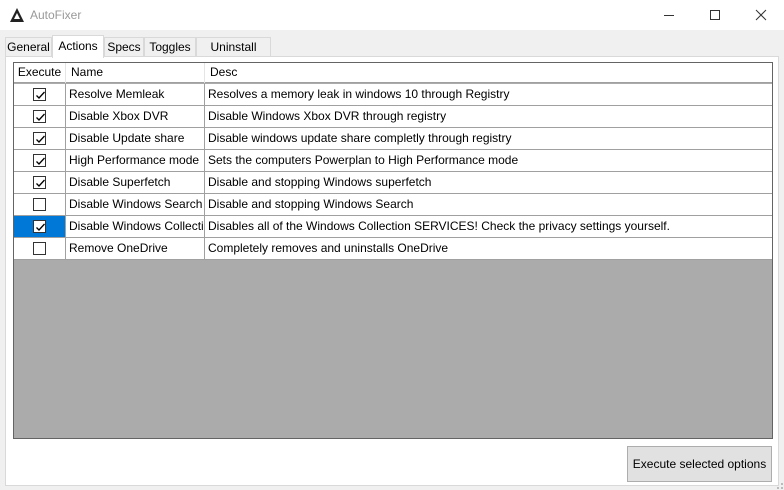 The width and height of the screenshot is (784, 490). I want to click on tab-actions: Actions, so click(78, 46).